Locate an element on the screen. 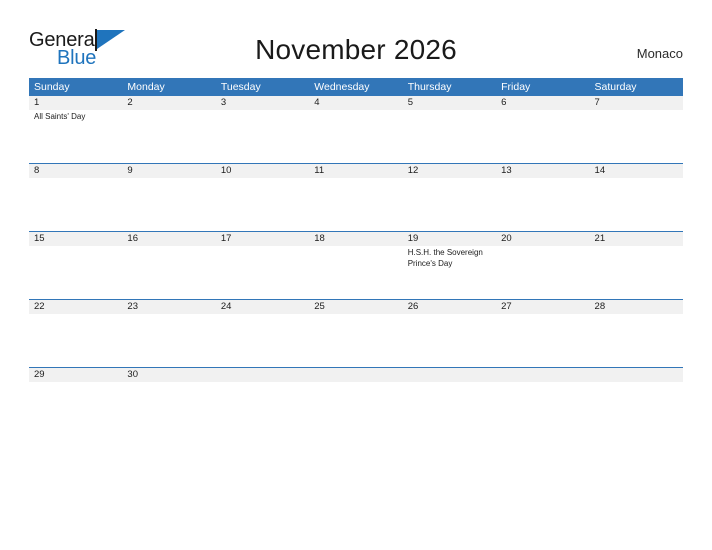  day-number: 24 is located at coordinates (262, 307).